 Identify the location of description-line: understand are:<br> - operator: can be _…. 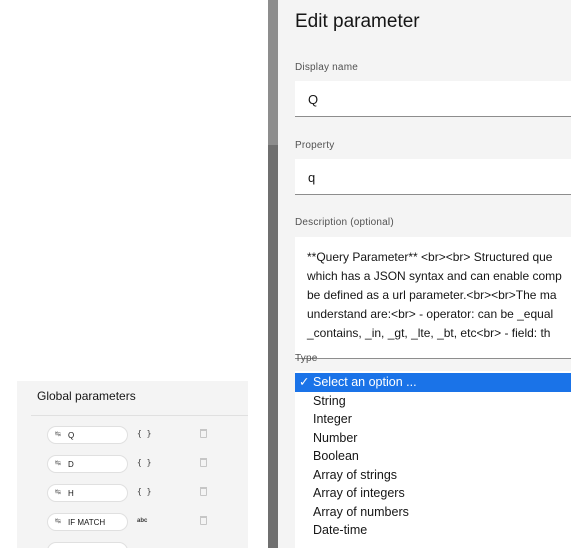
(430, 314).